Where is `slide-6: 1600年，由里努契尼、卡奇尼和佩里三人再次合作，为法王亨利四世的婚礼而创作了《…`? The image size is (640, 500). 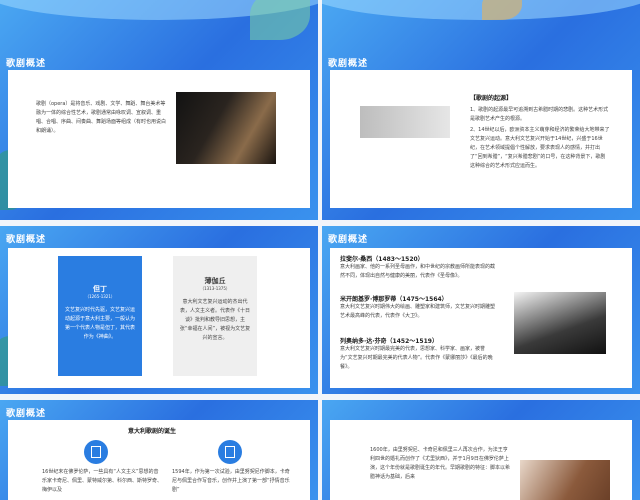 slide-6: 1600年，由里努契尼、卡奇尼和佩里三人再次合作，为法王亨利四世的婚礼而创作了《… is located at coordinates (481, 450).